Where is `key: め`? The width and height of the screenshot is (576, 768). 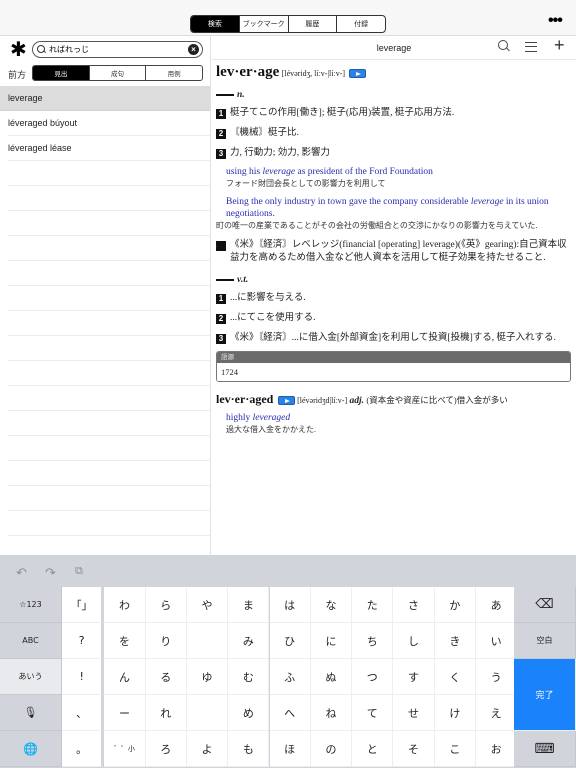 key: め is located at coordinates (249, 713).